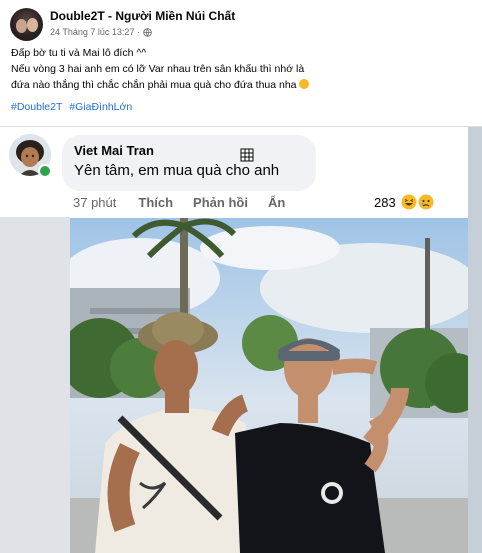 Image resolution: width=482 pixels, height=553 pixels. What do you see at coordinates (100, 107) in the screenshot?
I see `hashtag-giadinhlon: #GiaĐìnhLớn` at bounding box center [100, 107].